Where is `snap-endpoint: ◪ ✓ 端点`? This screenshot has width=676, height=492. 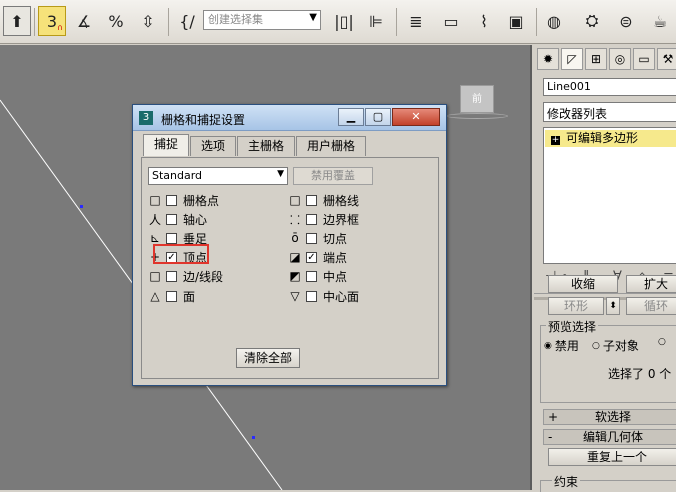
snap-endpoint: ◪ ✓ 端点 is located at coordinates (317, 257).